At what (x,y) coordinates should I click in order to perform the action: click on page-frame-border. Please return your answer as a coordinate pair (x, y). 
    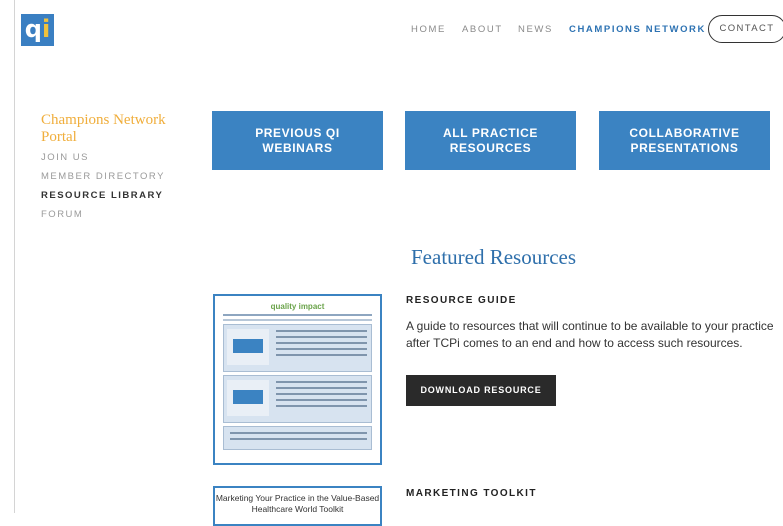
    Looking at the image, I should click on (14, 256).